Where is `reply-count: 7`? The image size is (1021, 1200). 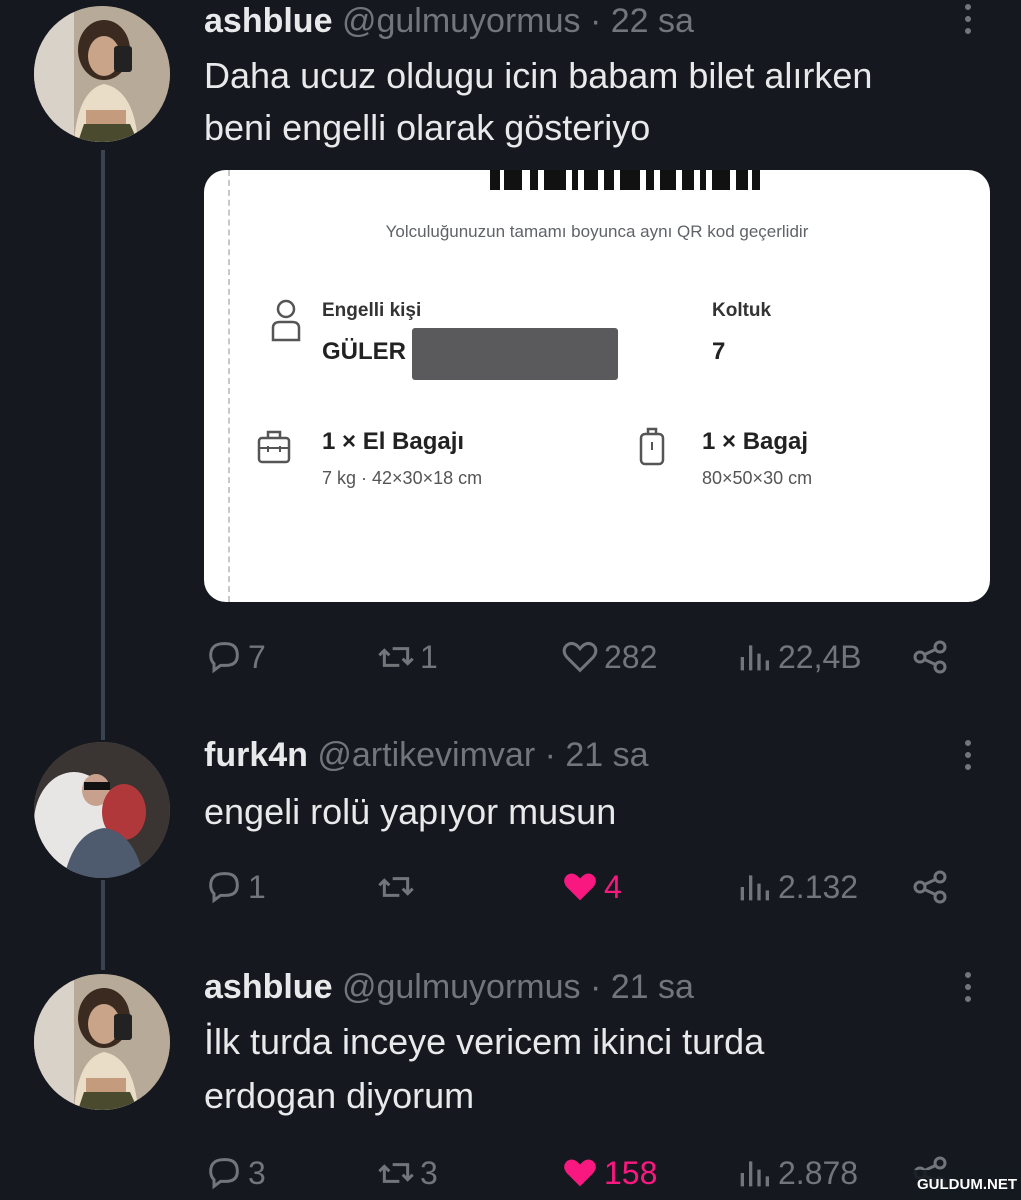 reply-count: 7 is located at coordinates (257, 656).